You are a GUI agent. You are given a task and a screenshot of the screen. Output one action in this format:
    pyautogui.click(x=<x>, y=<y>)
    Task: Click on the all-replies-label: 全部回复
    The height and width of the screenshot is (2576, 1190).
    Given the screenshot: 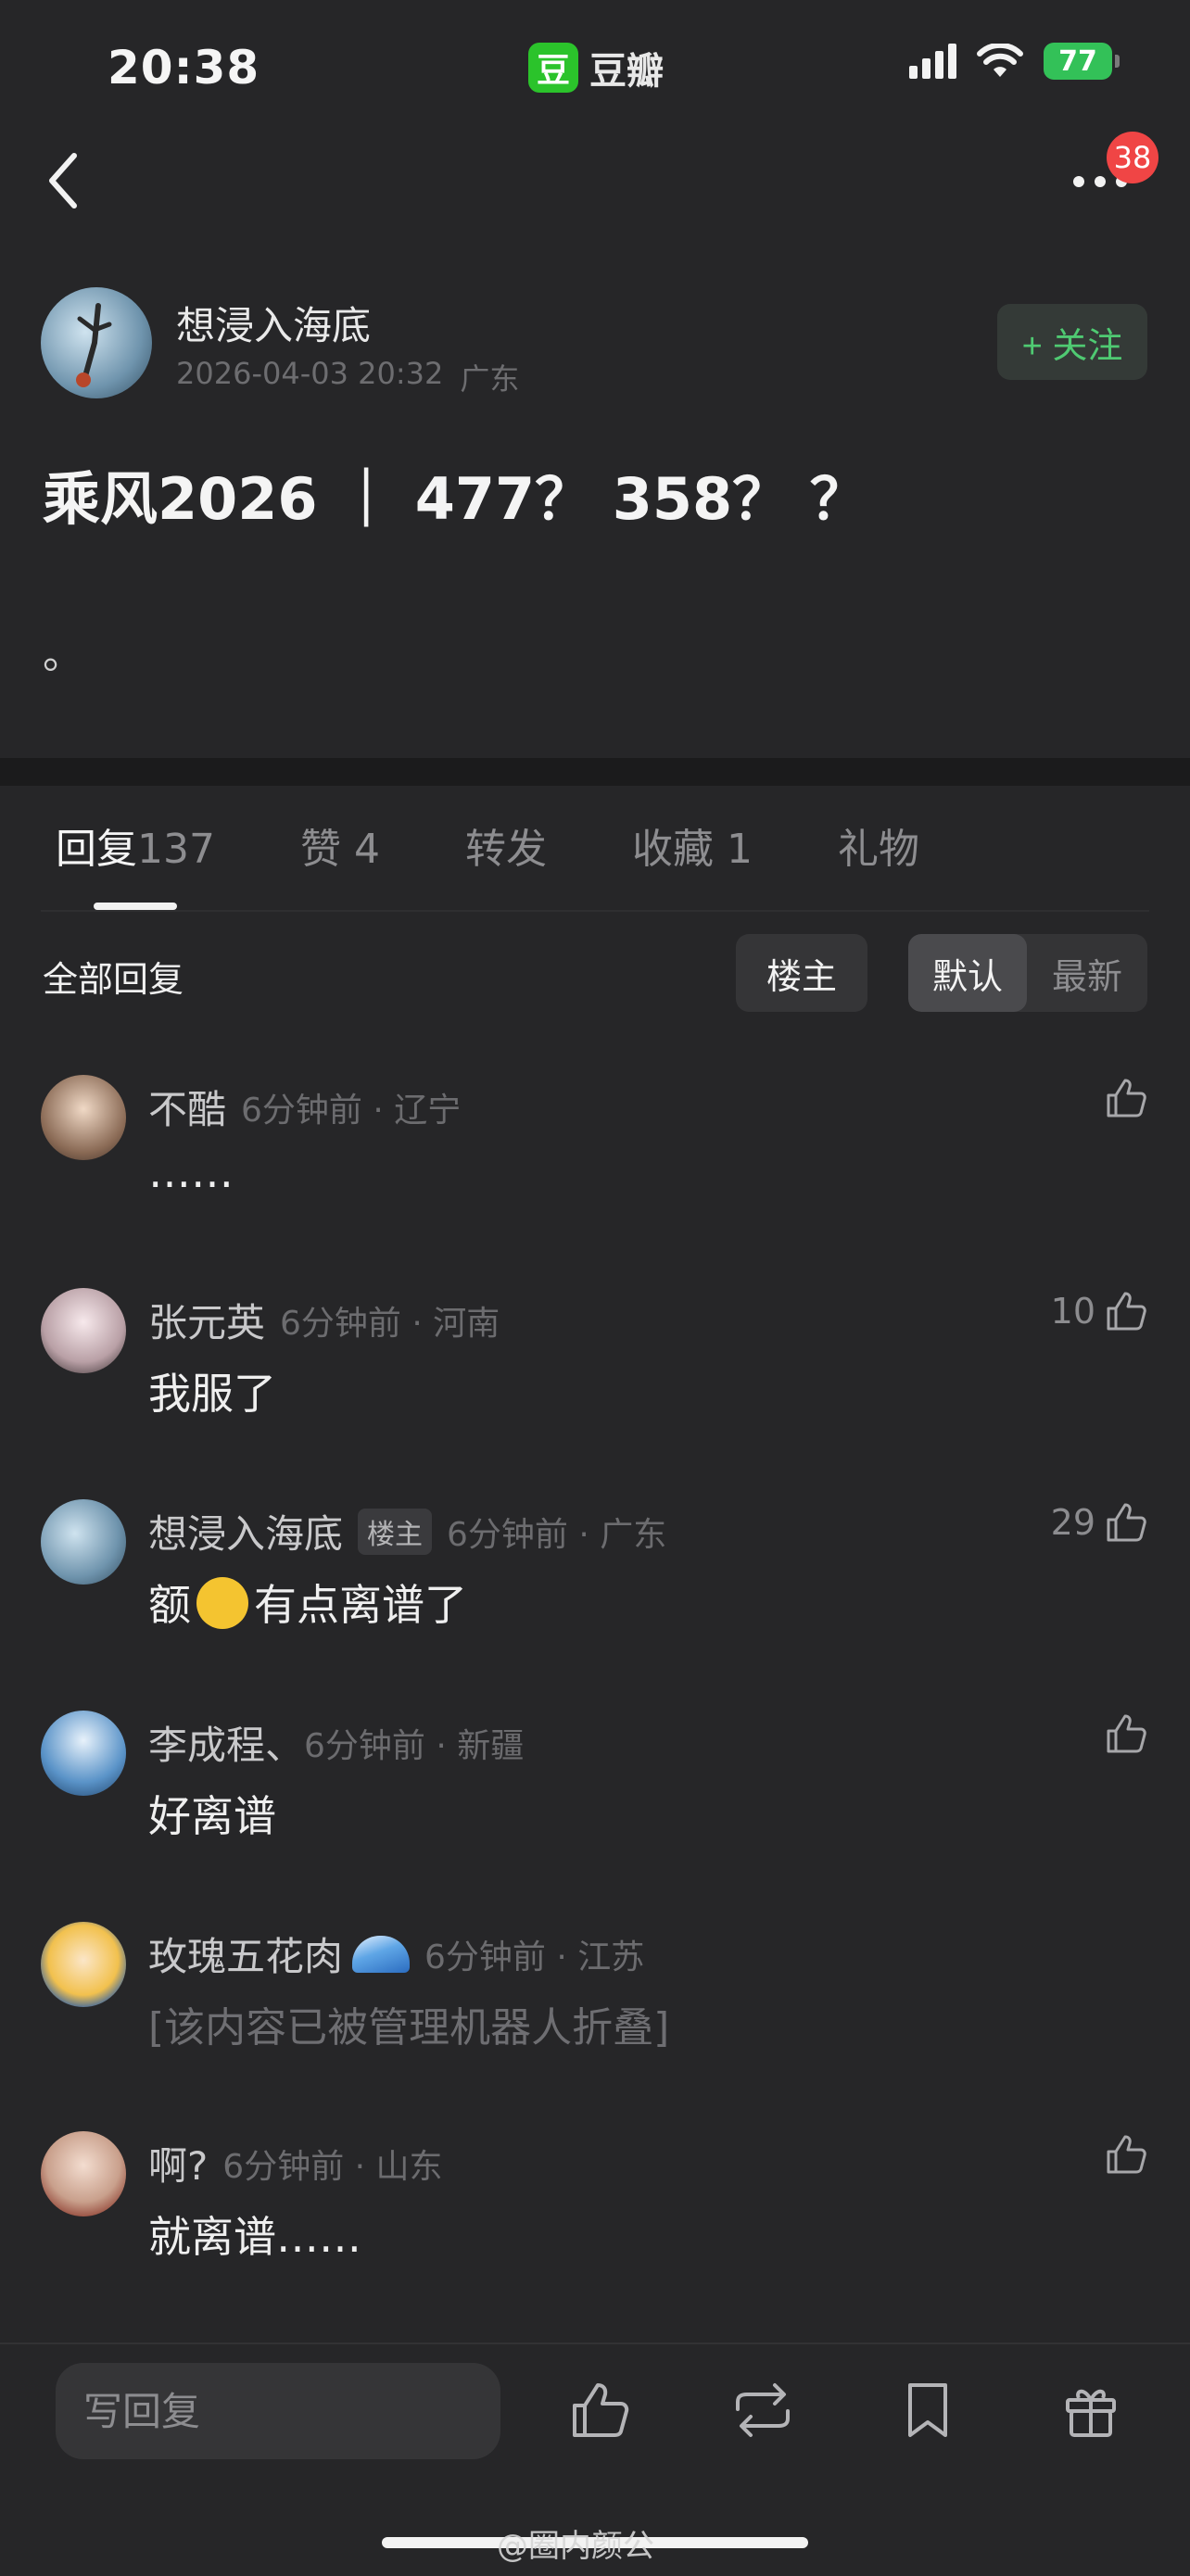 What is the action you would take?
    pyautogui.click(x=113, y=980)
    